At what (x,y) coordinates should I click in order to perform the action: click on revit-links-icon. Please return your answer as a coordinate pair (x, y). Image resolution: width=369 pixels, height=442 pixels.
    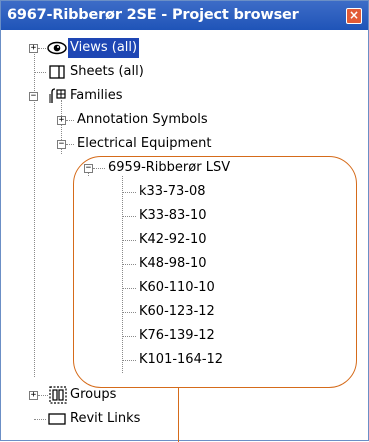
    Looking at the image, I should click on (57, 419).